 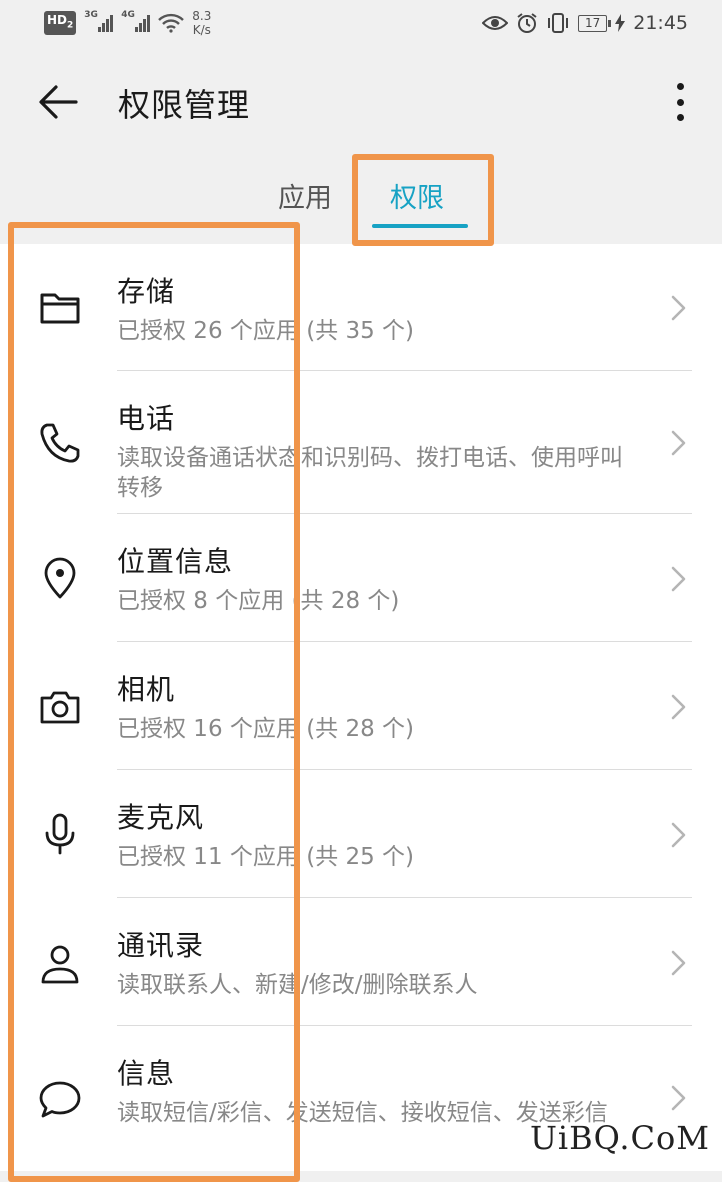 What do you see at coordinates (494, 23) in the screenshot?
I see `eye-comfort-icon` at bounding box center [494, 23].